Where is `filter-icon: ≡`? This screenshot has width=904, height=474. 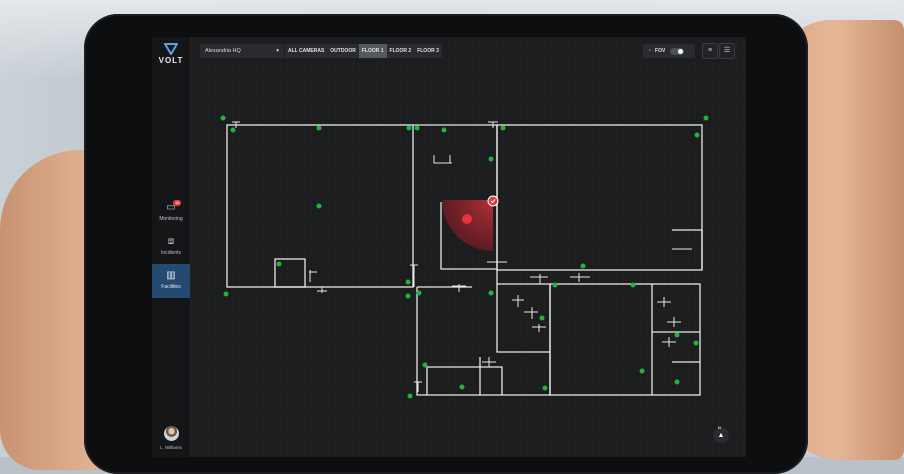
filter-icon: ≡ is located at coordinates (710, 50).